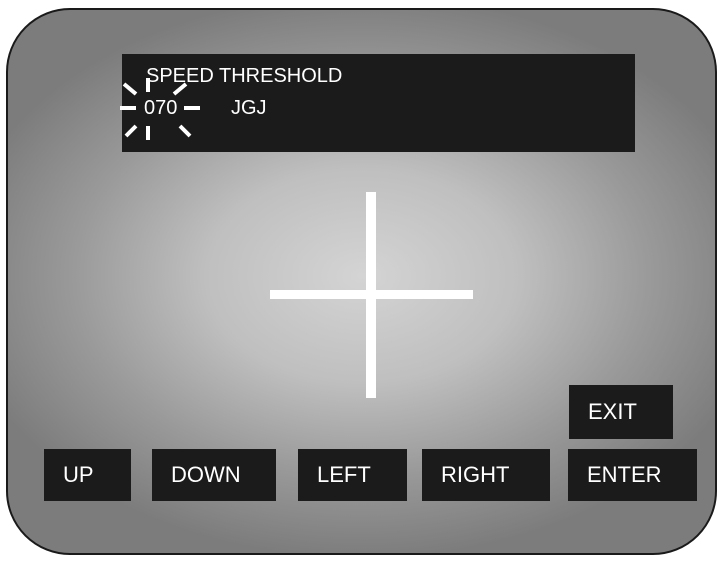  Describe the element at coordinates (87, 475) in the screenshot. I see `up-button: UP` at that location.